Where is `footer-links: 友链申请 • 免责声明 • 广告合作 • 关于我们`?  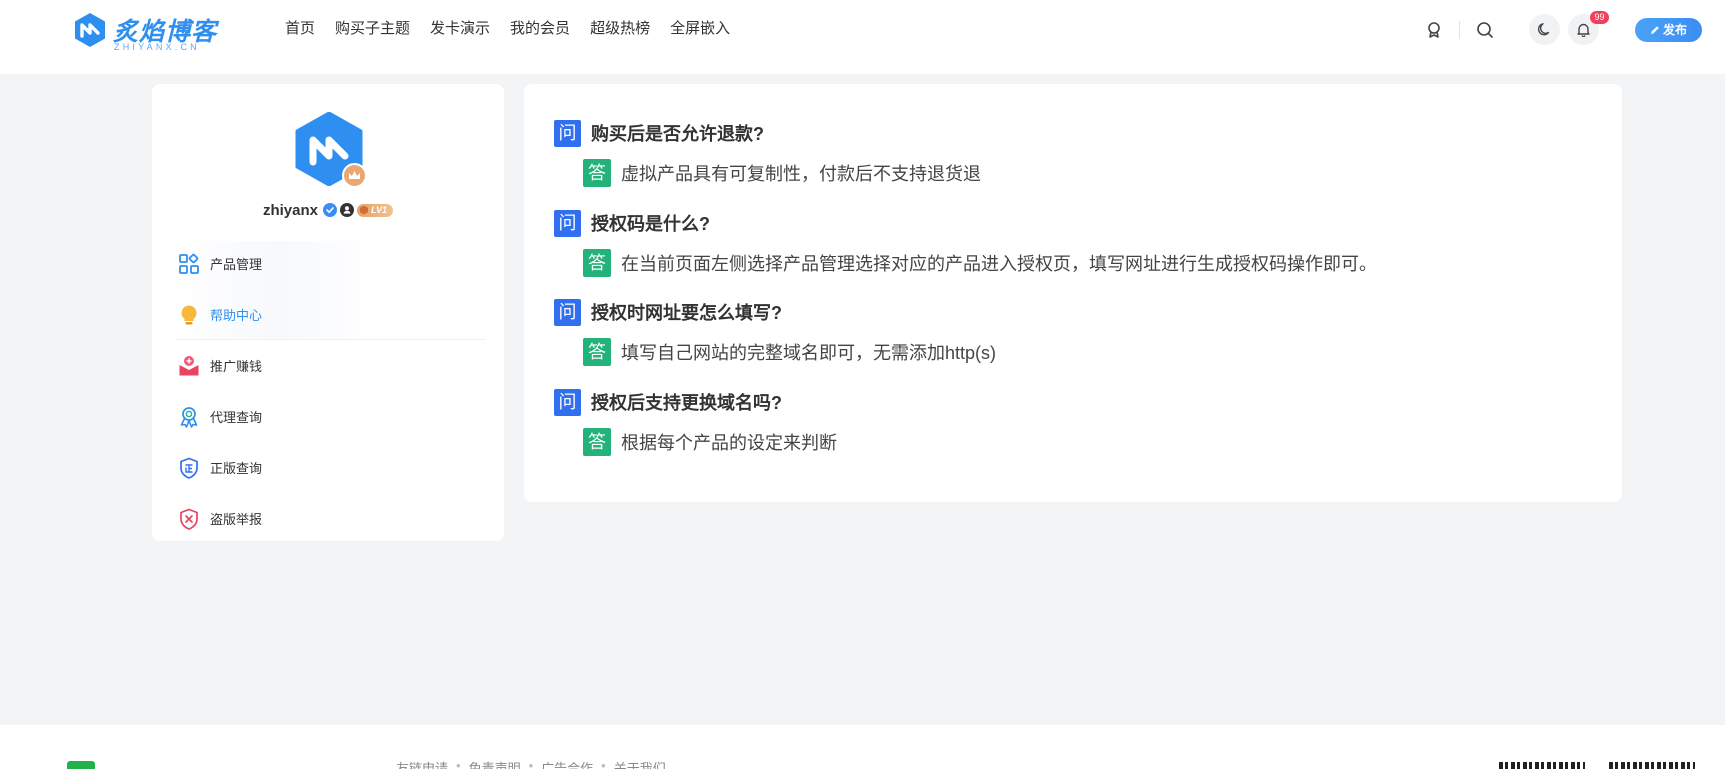 footer-links: 友链申请 • 免责声明 • 广告合作 • 关于我们 is located at coordinates (531, 763).